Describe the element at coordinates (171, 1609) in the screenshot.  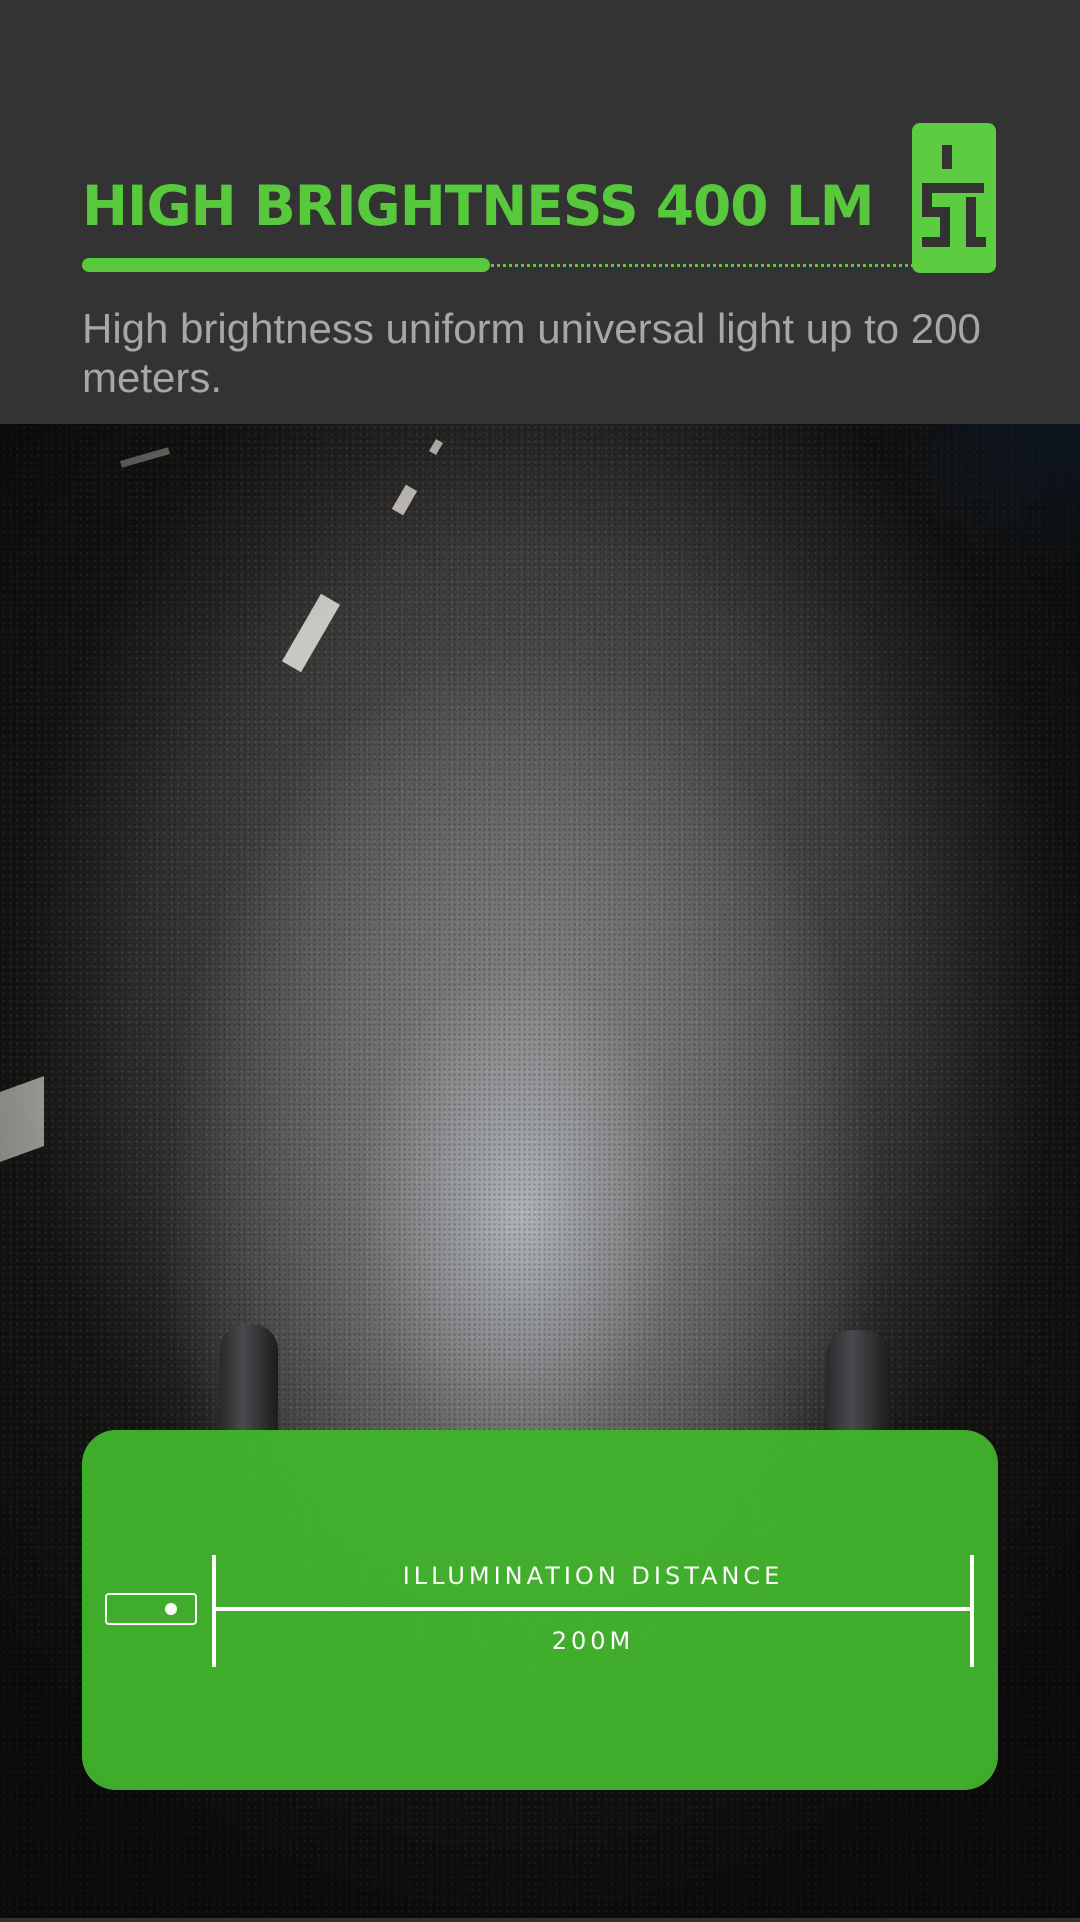
I see `lamp-lens` at that location.